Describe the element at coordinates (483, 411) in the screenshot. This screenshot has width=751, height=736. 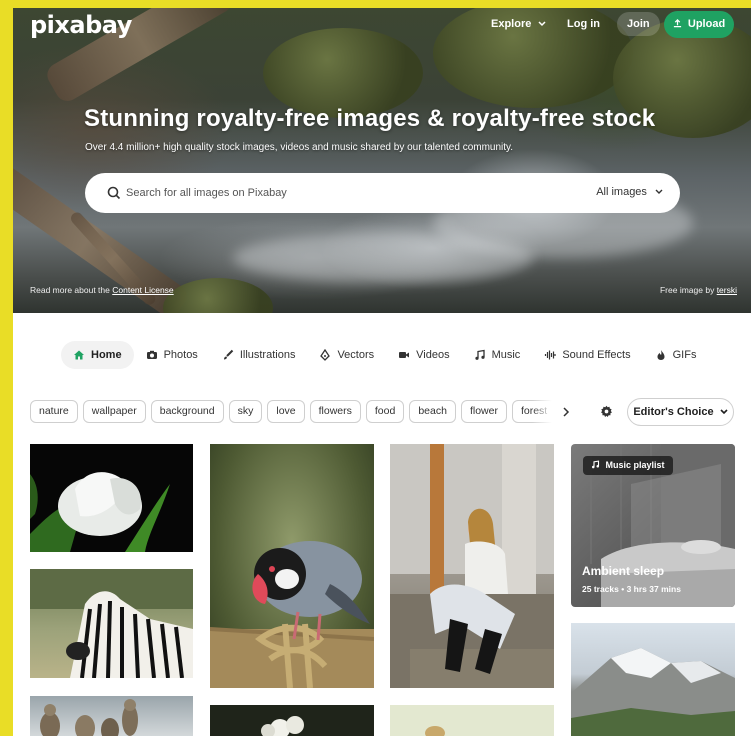
I see `tag-flower: flower` at that location.